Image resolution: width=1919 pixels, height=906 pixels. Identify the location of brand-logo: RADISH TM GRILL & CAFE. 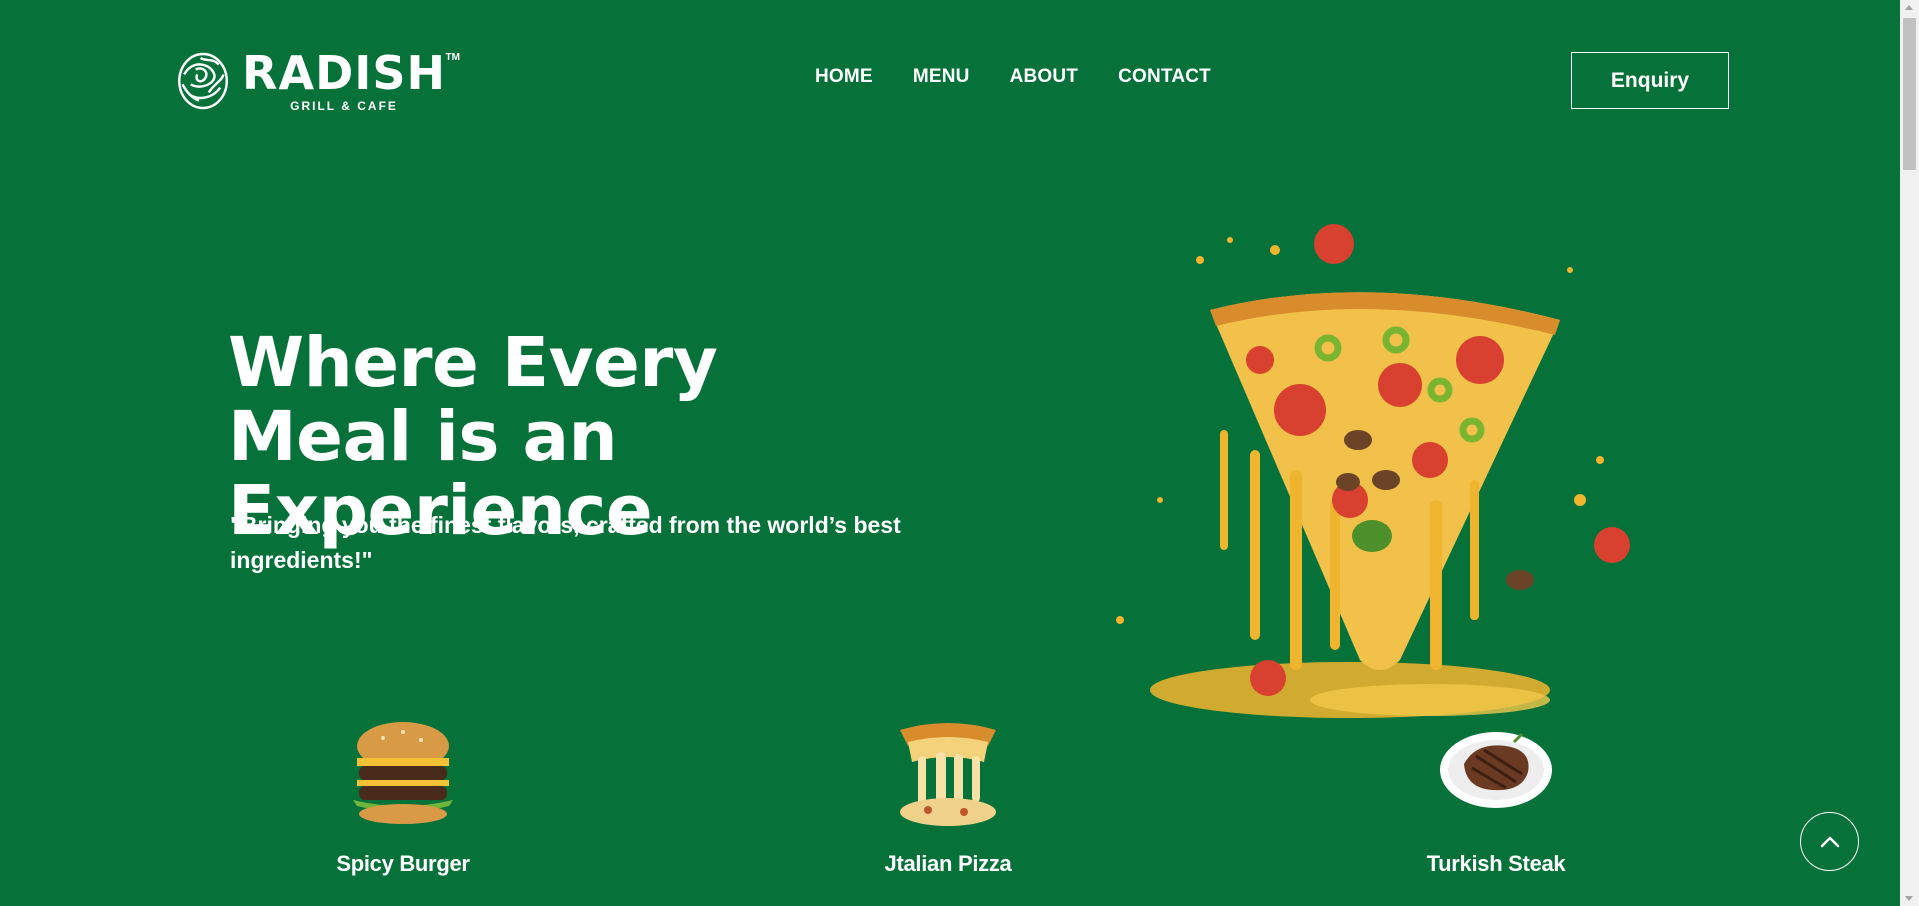
(318, 81).